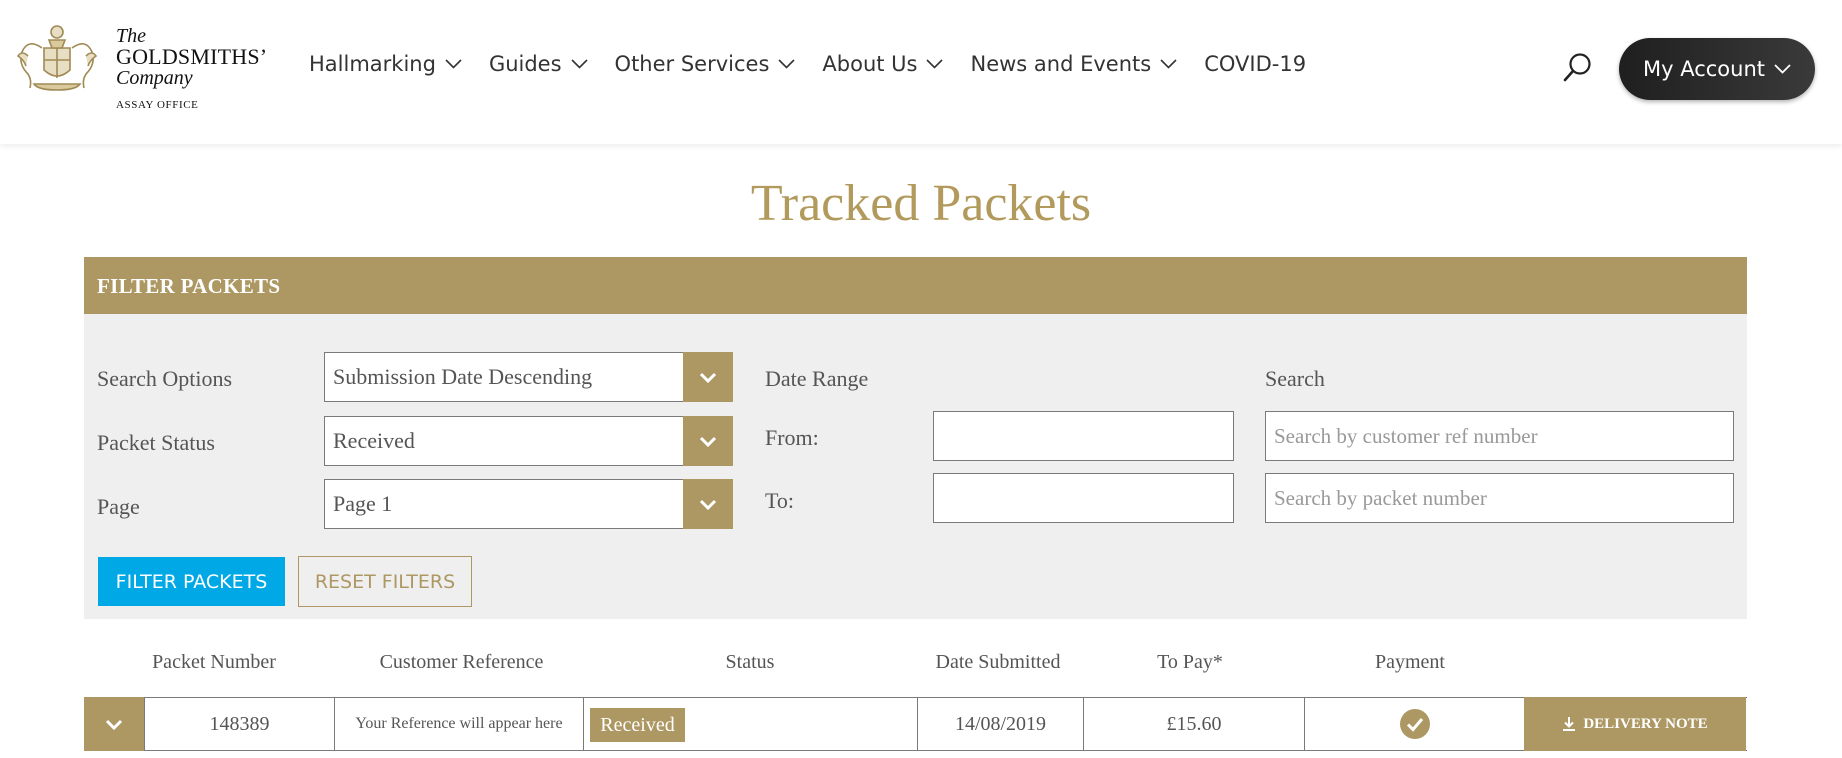  I want to click on page-value: Page 1, so click(363, 503).